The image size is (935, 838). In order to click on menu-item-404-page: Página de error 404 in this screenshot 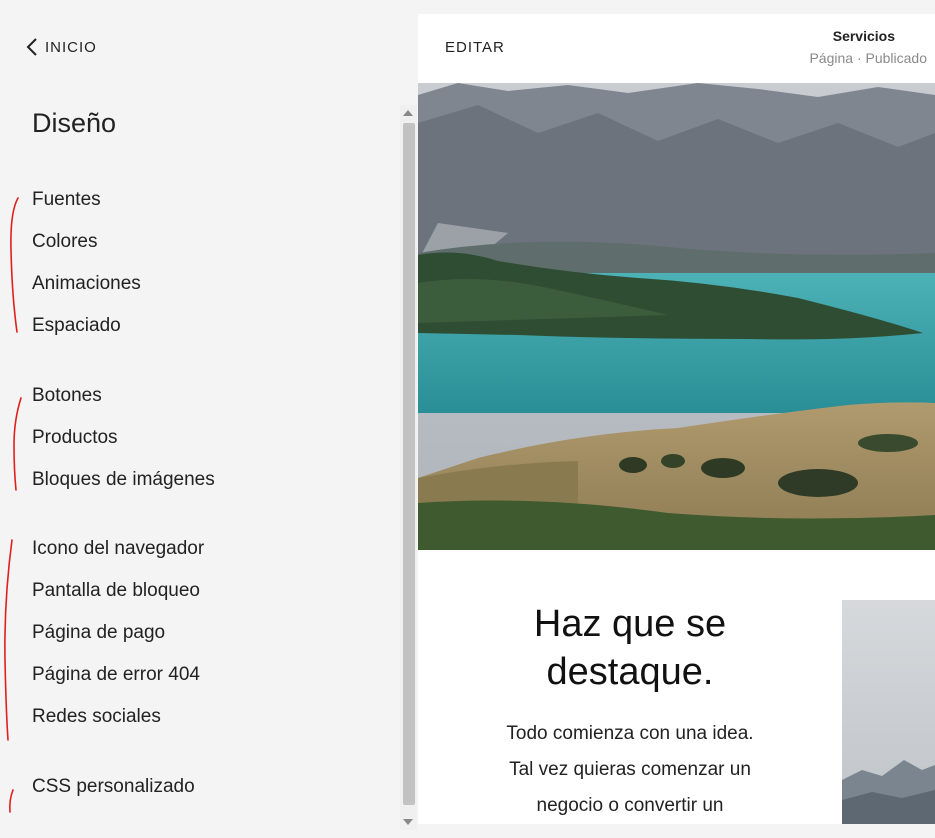, I will do `click(116, 675)`.